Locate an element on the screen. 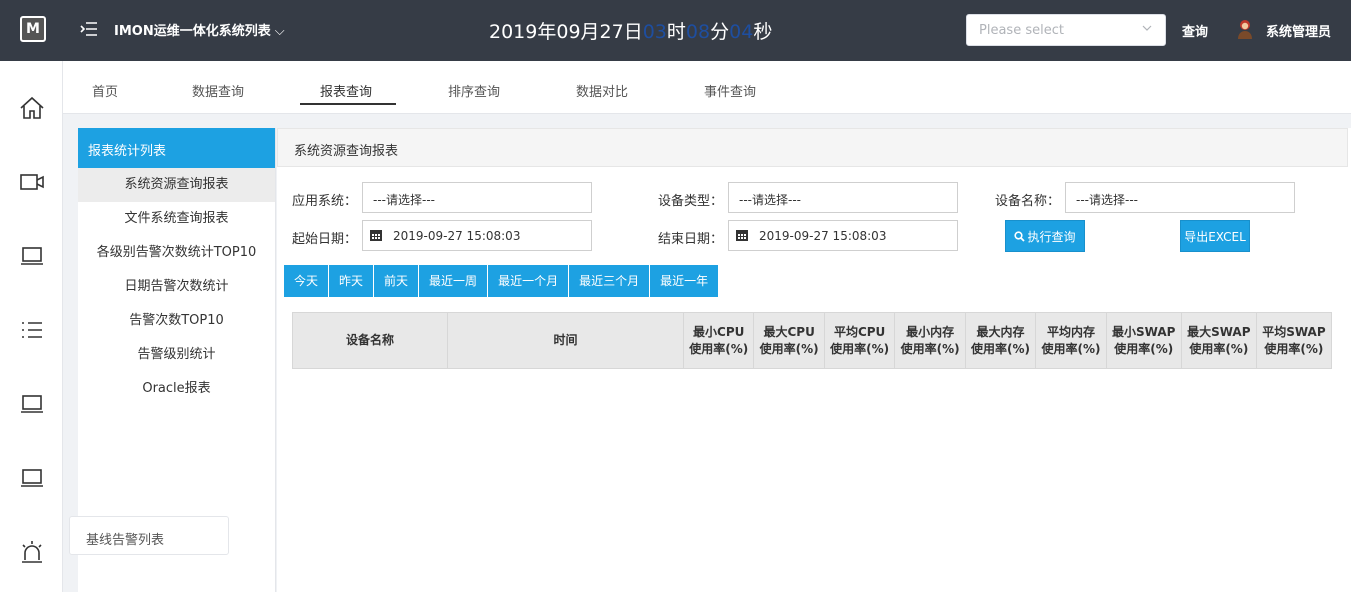 The width and height of the screenshot is (1351, 592). device-name-label: 设备名称： is located at coordinates (1028, 201).